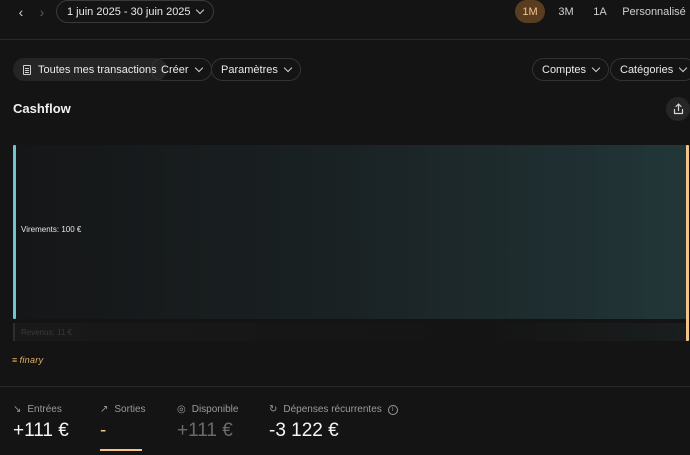  I want to click on finary-logo-icon: ≡, so click(15, 360).